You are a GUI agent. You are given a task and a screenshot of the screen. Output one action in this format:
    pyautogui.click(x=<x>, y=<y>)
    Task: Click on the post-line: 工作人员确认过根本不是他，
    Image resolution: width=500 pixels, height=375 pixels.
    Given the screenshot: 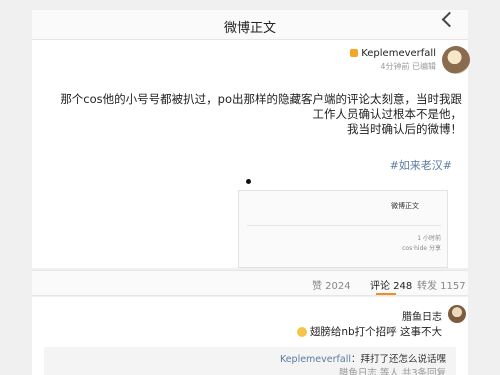 What is the action you would take?
    pyautogui.click(x=387, y=114)
    